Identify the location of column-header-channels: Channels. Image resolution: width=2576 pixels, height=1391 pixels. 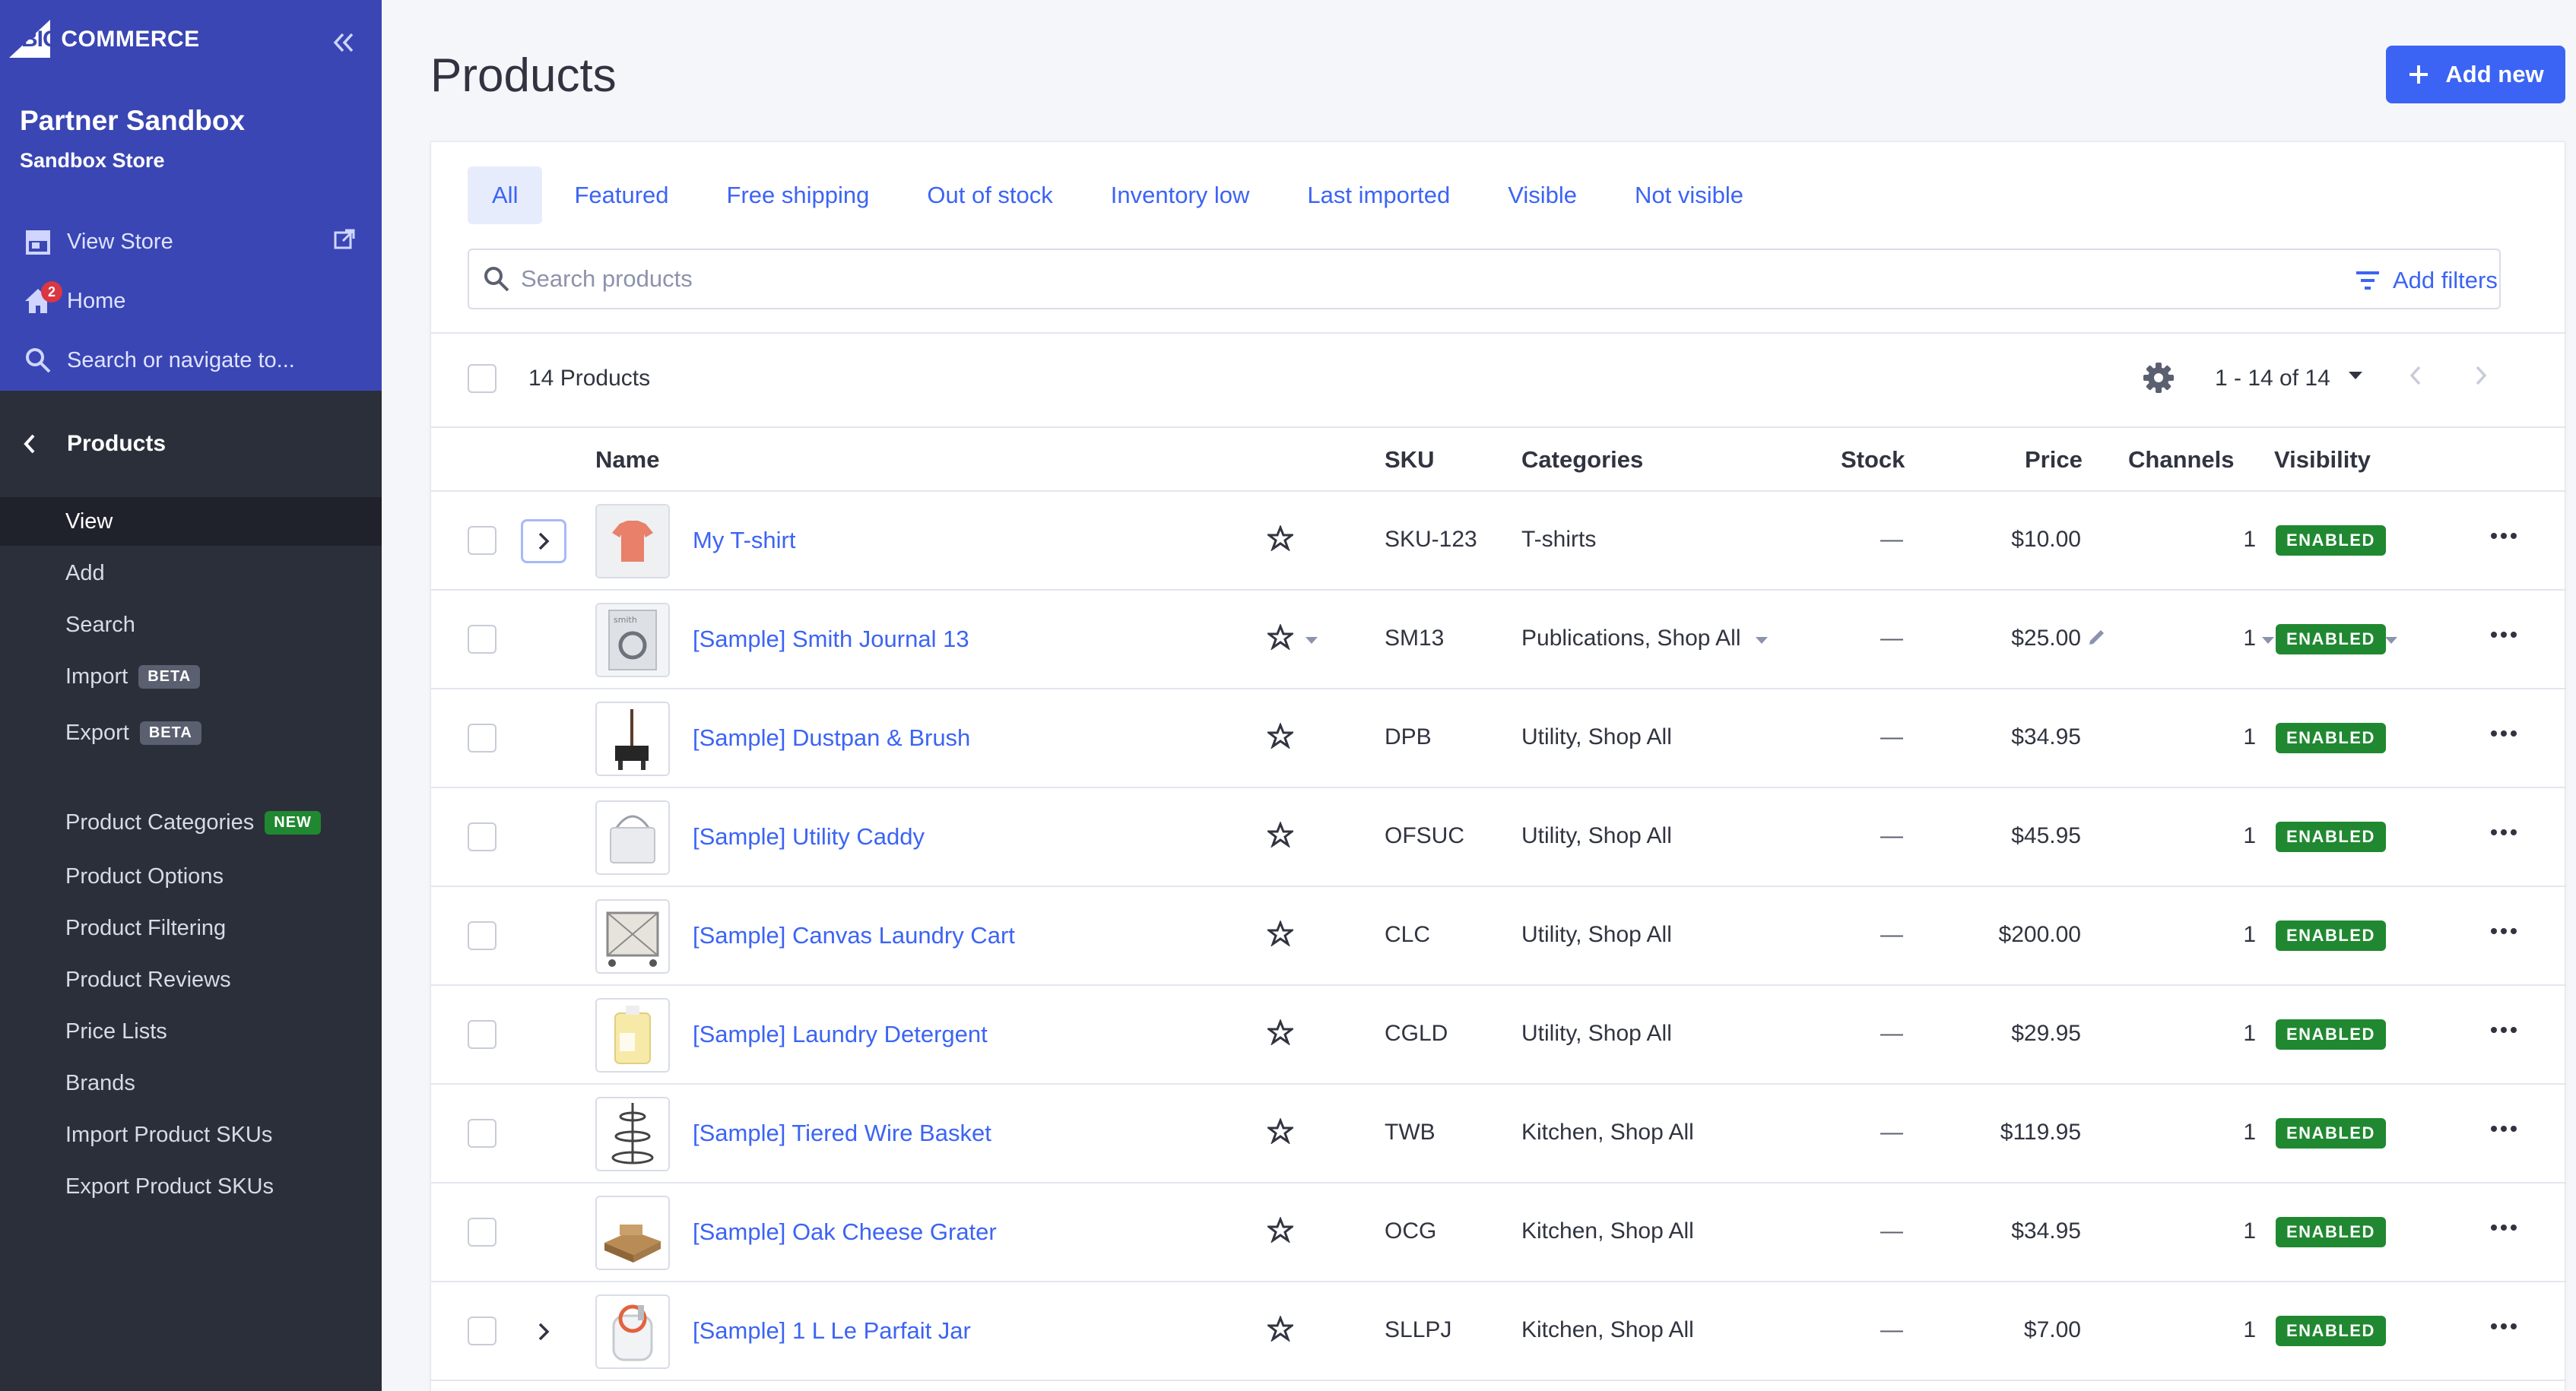
(2181, 460).